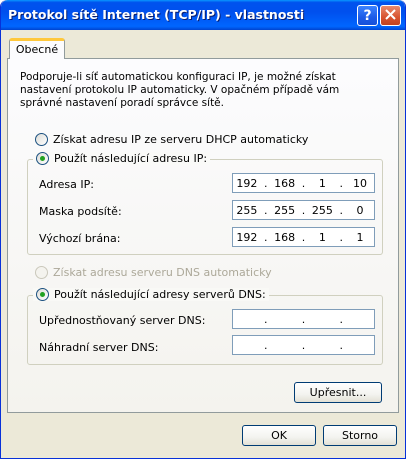 The height and width of the screenshot is (459, 406). I want to click on ip-manual-radio, so click(42, 158).